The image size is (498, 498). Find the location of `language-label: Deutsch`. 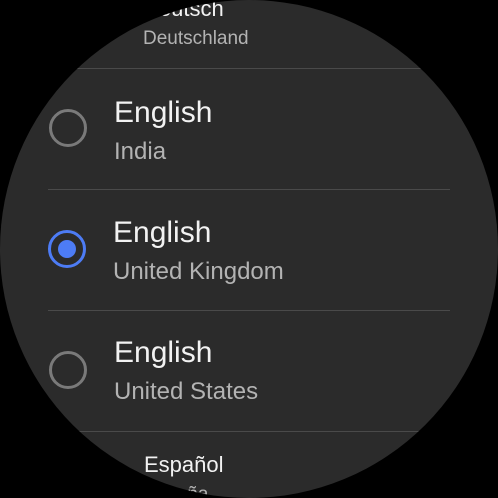

language-label: Deutsch is located at coordinates (183, 10).